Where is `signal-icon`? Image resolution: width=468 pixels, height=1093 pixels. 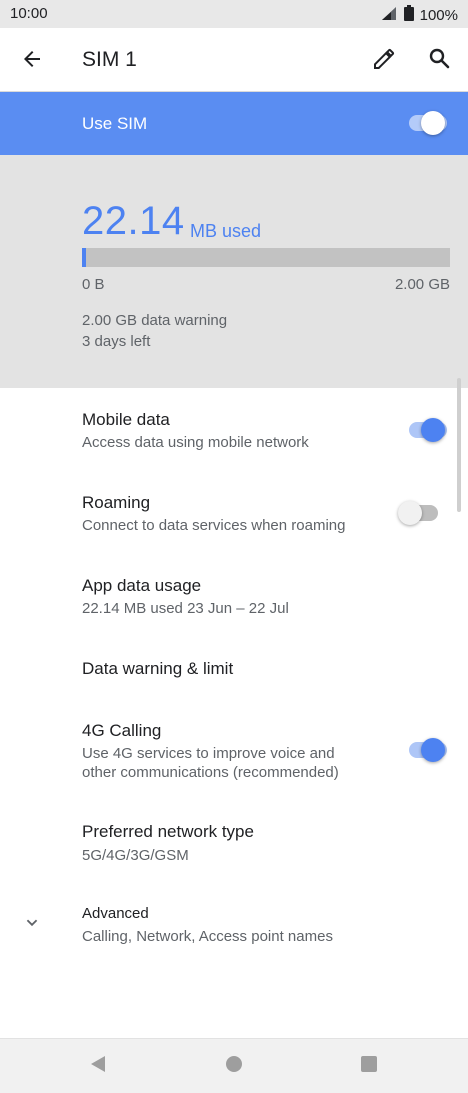 signal-icon is located at coordinates (389, 15).